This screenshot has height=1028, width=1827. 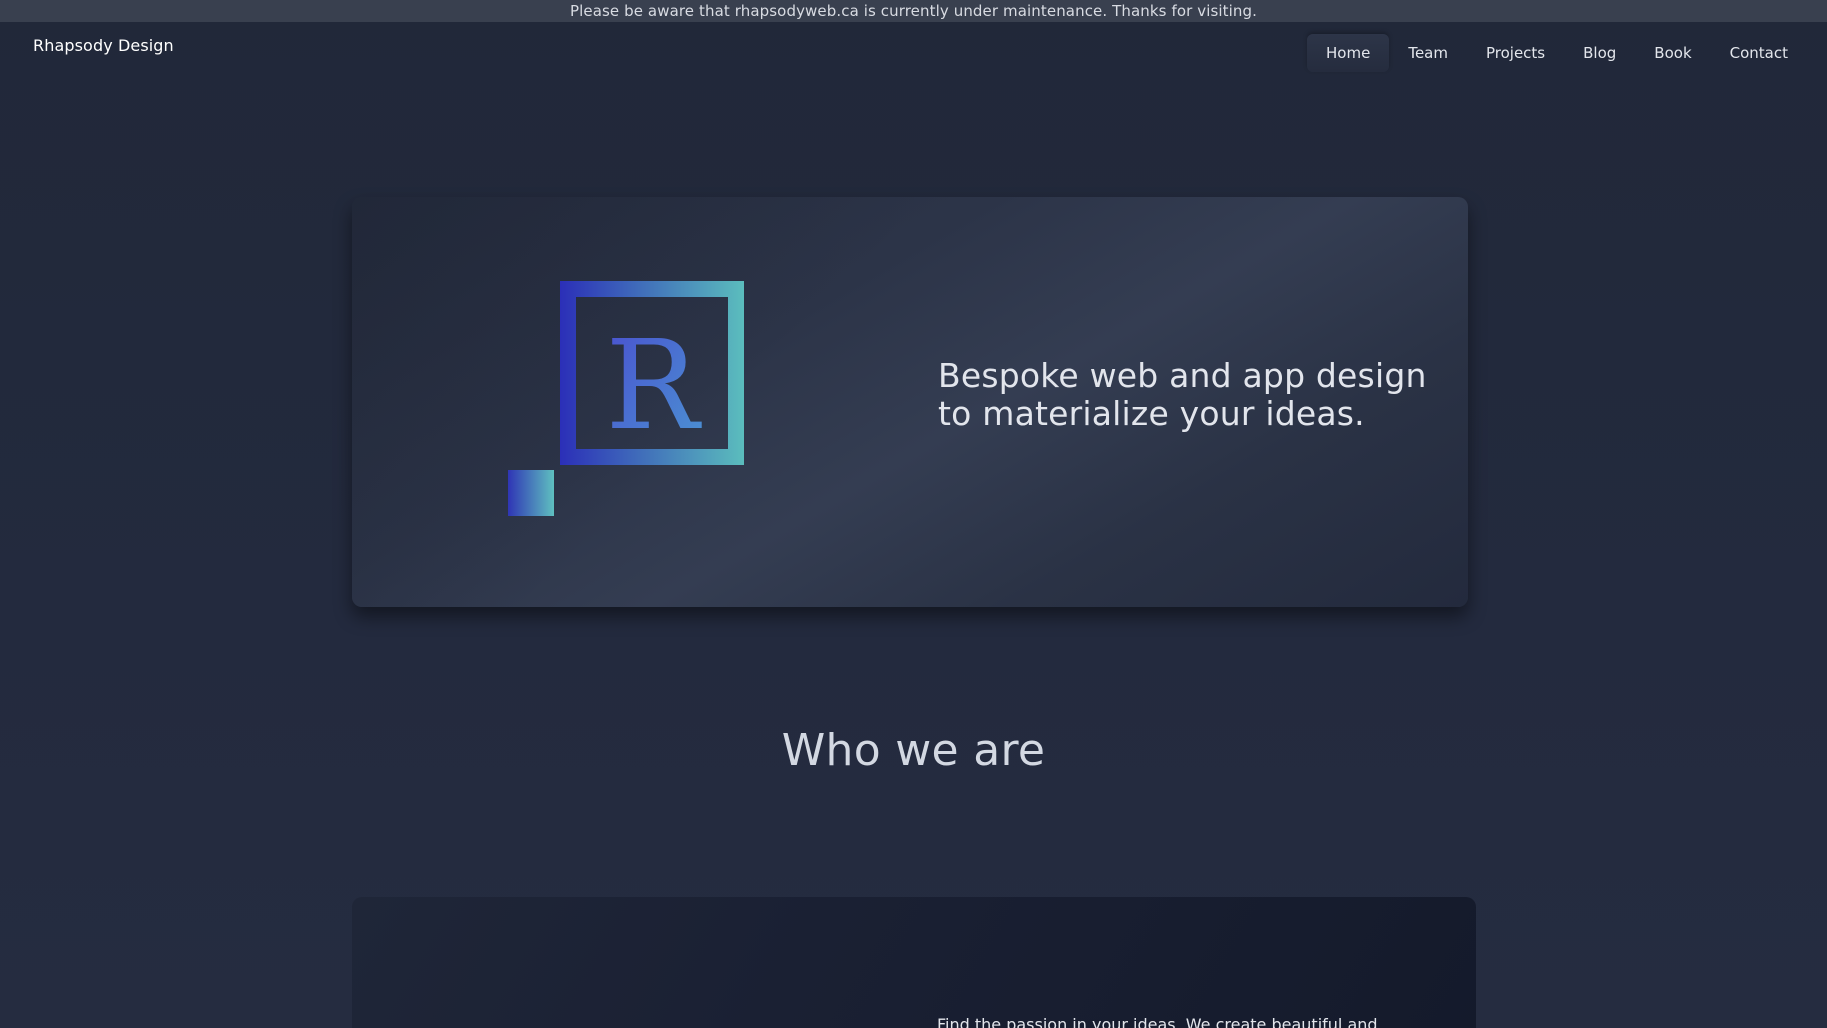 What do you see at coordinates (1672, 53) in the screenshot?
I see `nav-item-book: Book` at bounding box center [1672, 53].